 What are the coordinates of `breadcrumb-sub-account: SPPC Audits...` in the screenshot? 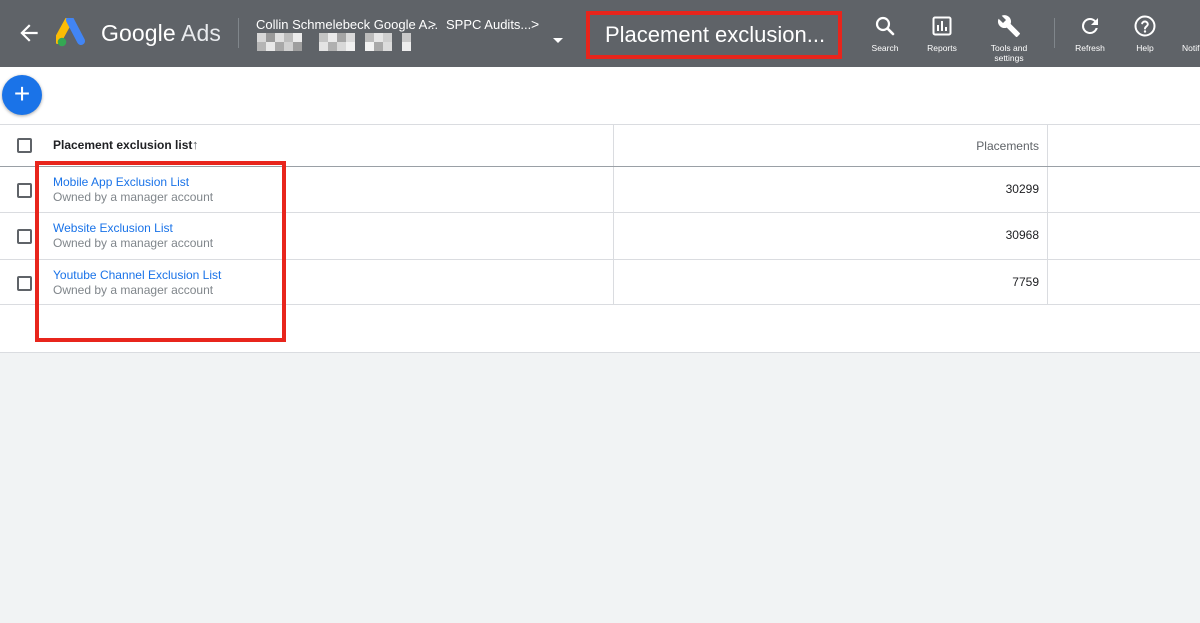 It's located at (488, 24).